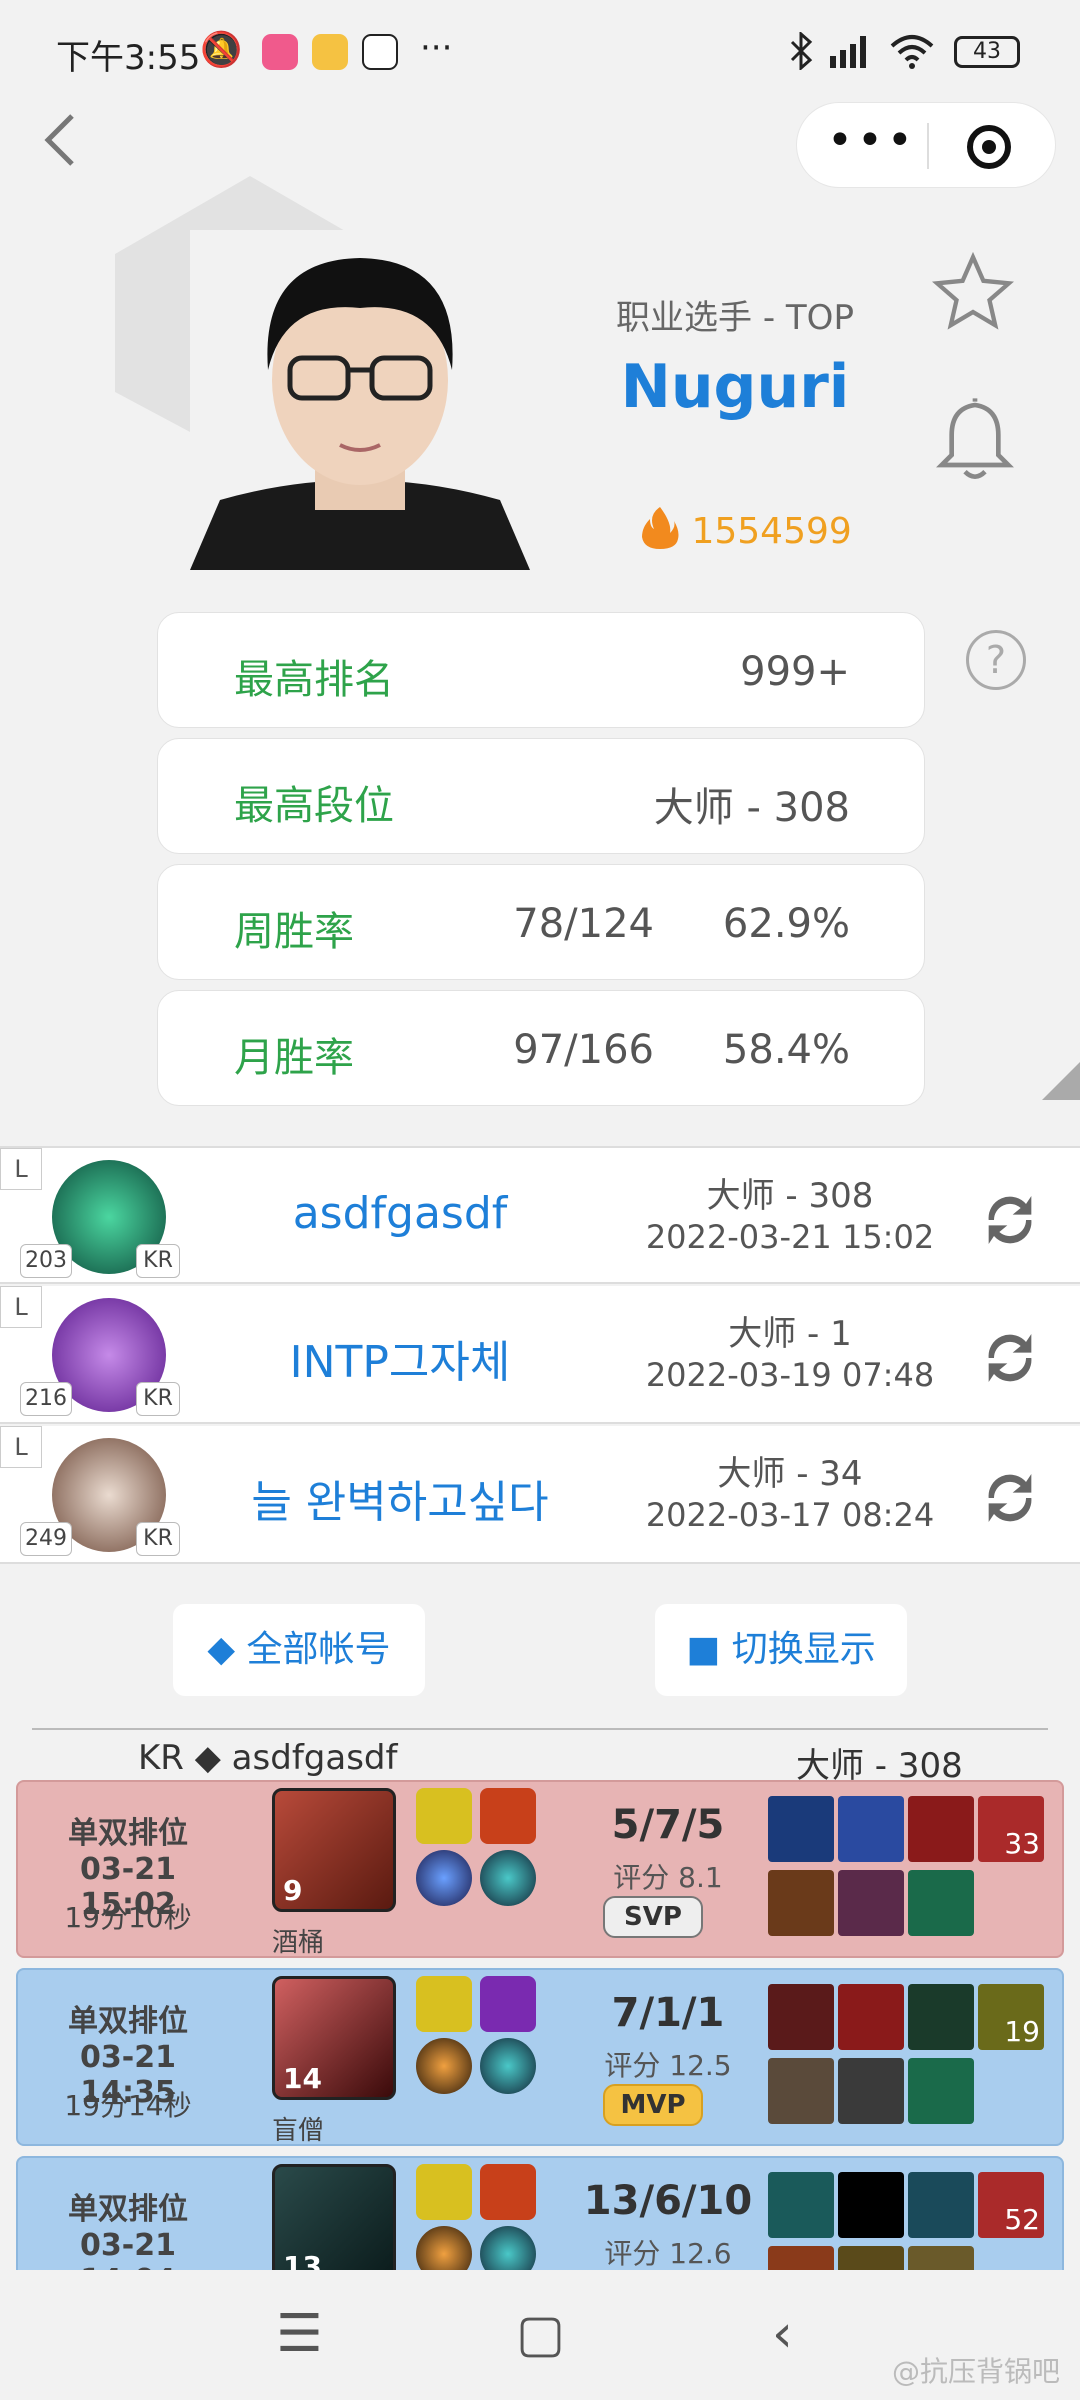  I want to click on toggle-display-button: ■ 切换显示, so click(781, 1650).